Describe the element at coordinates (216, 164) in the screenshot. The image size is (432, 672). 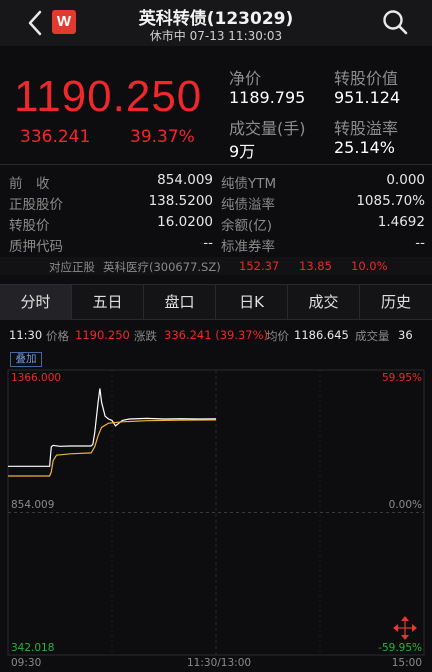
I see `divider` at that location.